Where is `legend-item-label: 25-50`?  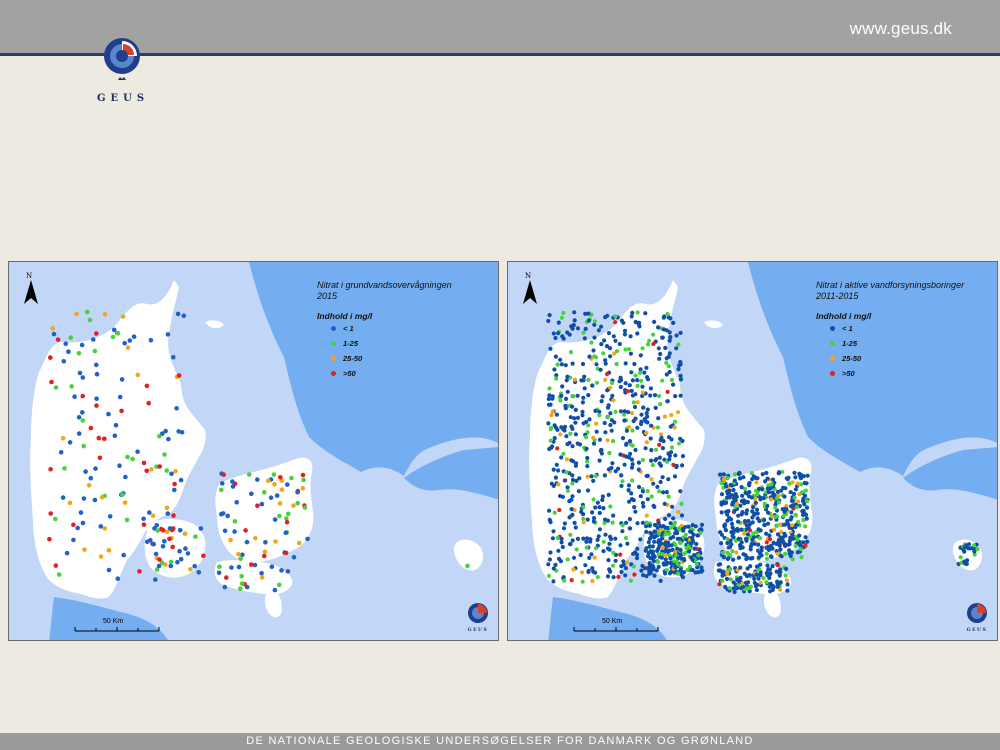
legend-item-label: 25-50 is located at coordinates (353, 358).